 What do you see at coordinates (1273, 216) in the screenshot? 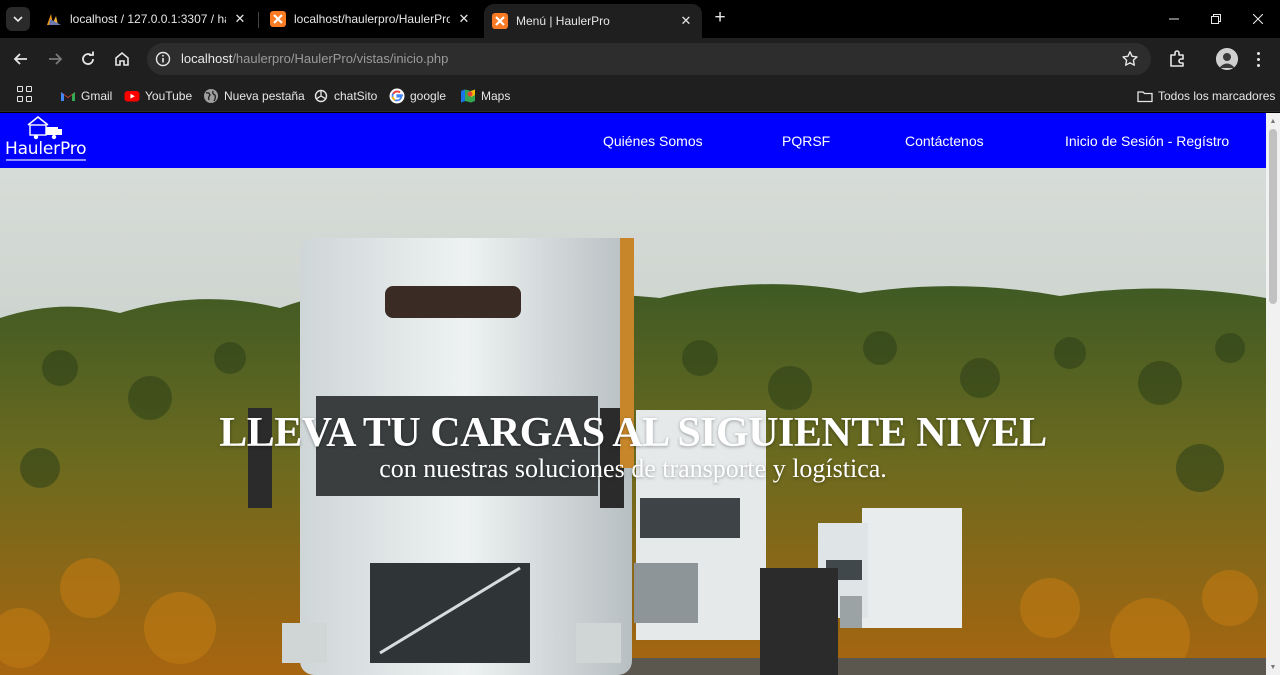
I see `scrollbar-thumb` at bounding box center [1273, 216].